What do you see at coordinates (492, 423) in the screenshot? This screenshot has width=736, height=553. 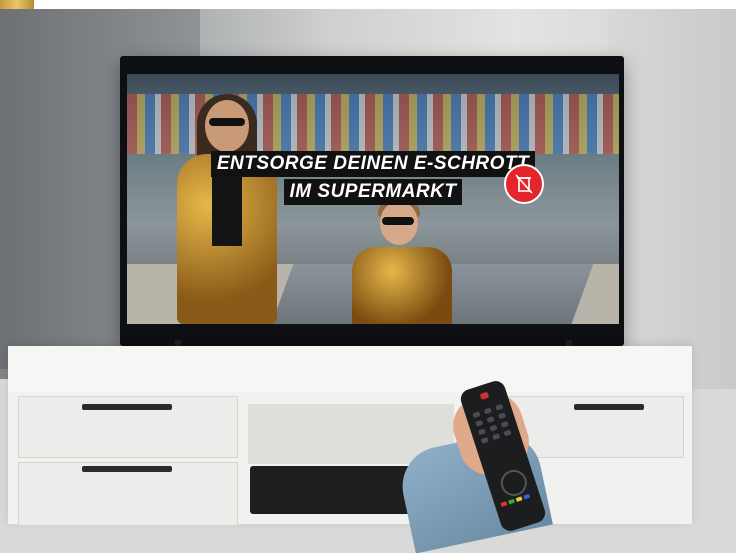 I see `number-pad` at bounding box center [492, 423].